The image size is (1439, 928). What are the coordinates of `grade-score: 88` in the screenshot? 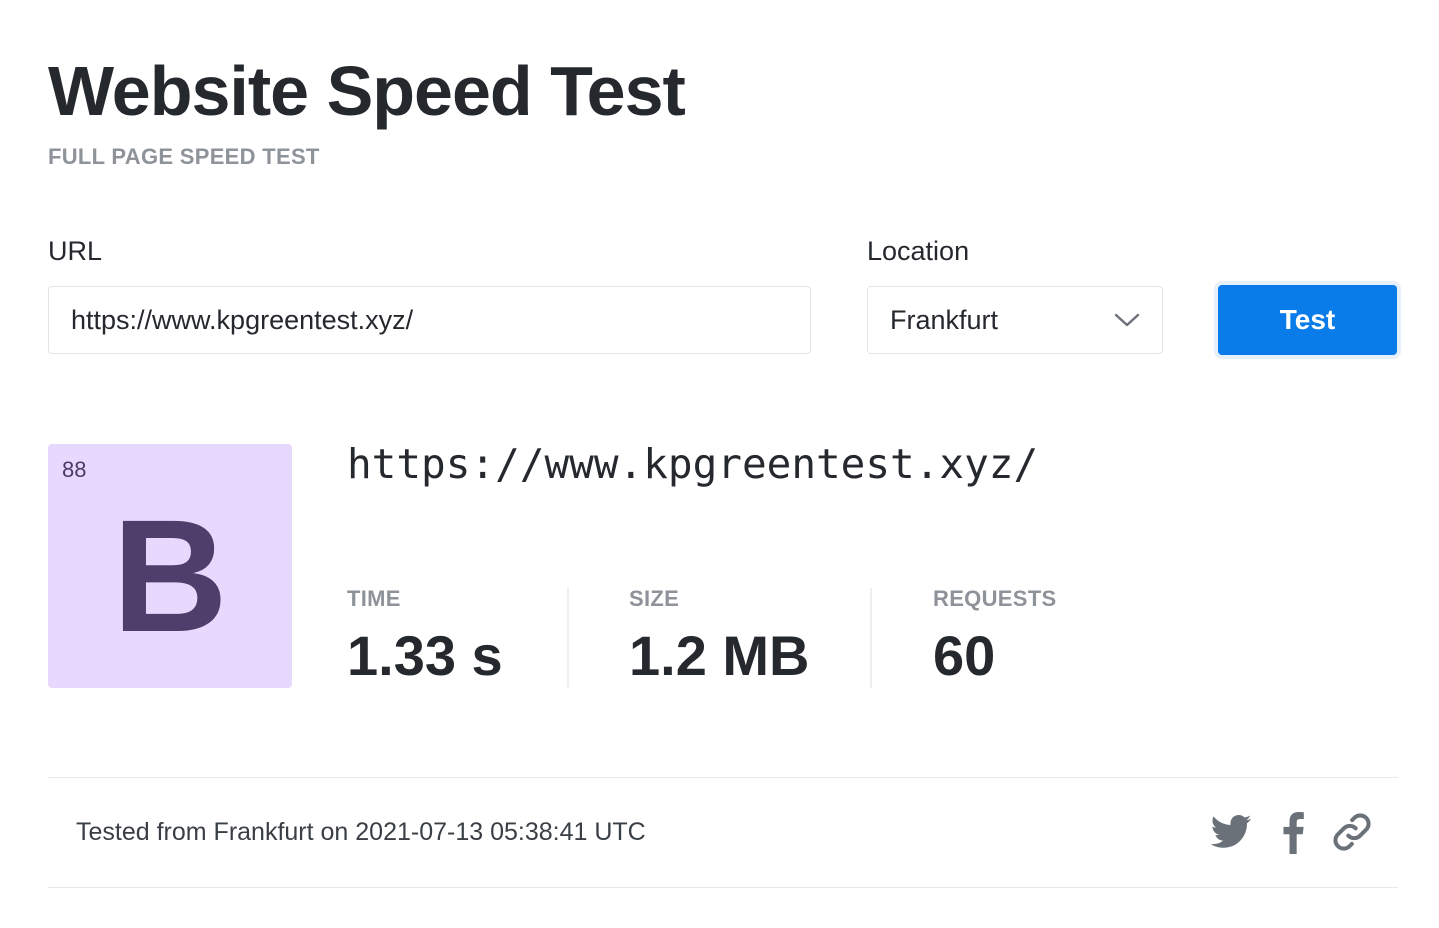 It's located at (74, 469).